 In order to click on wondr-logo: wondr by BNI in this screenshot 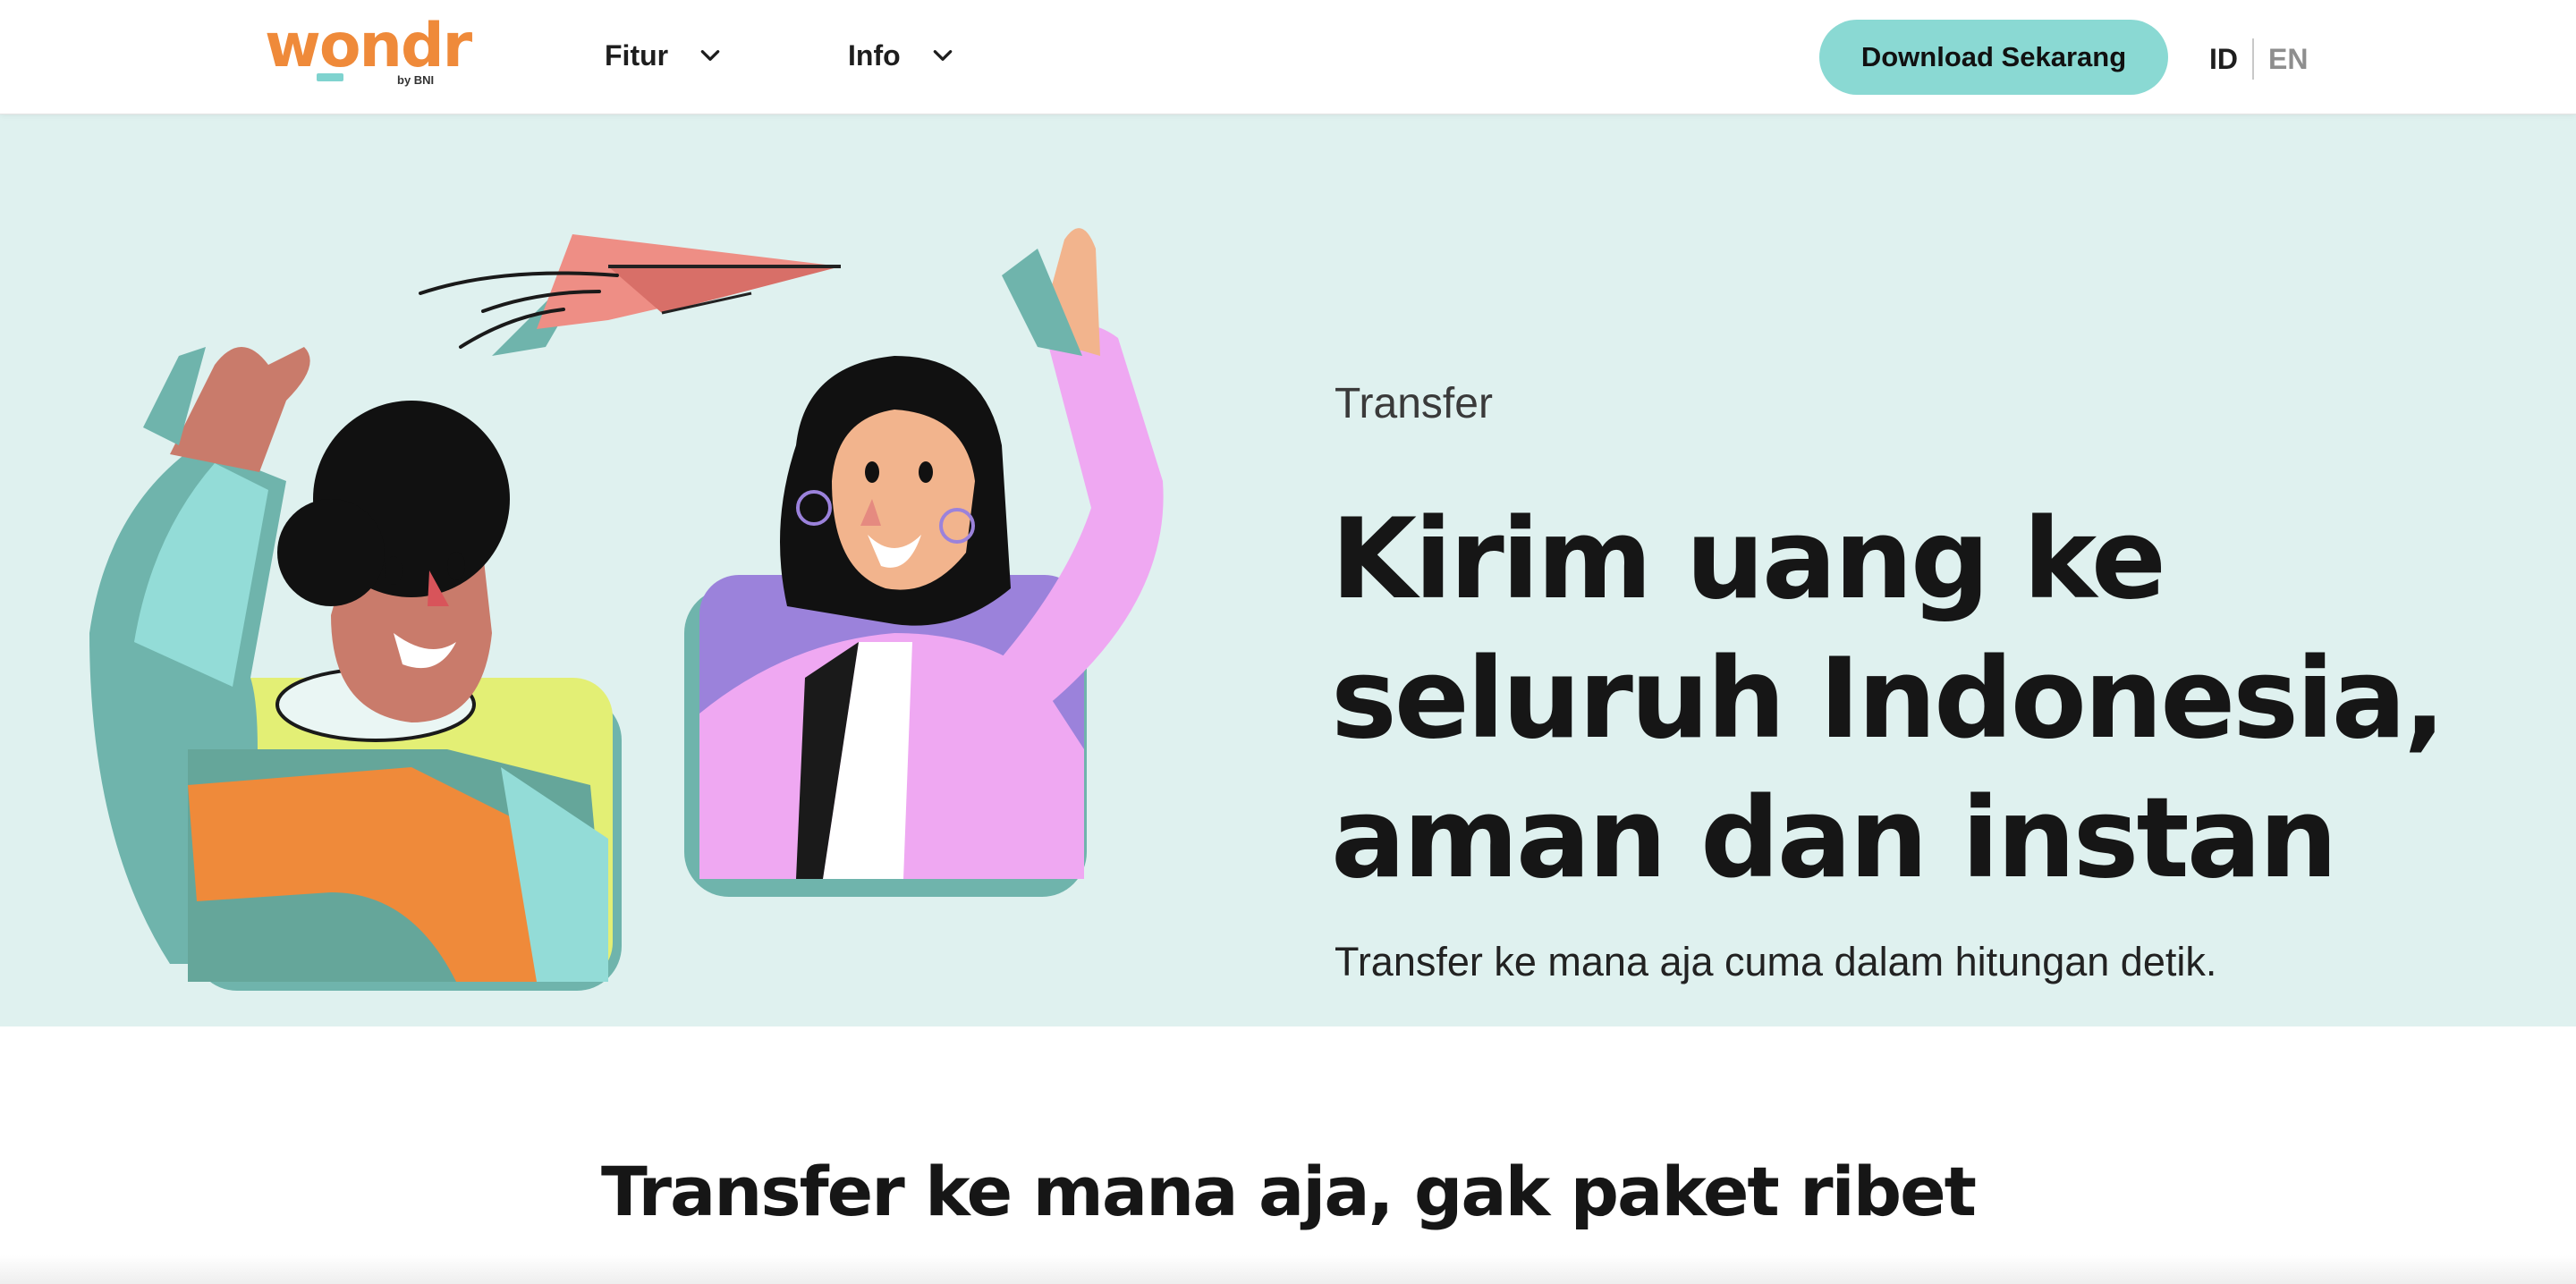, I will do `click(368, 52)`.